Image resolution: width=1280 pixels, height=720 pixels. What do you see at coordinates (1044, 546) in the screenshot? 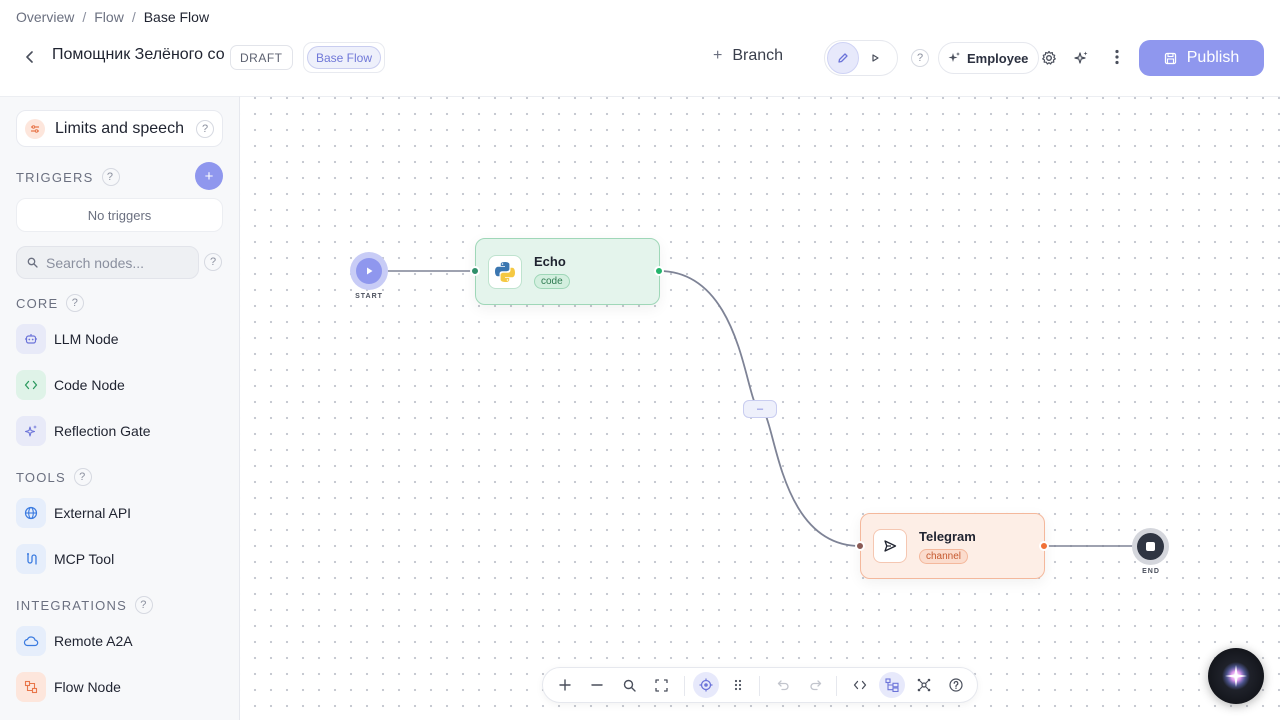
I see `telegram-output-port` at bounding box center [1044, 546].